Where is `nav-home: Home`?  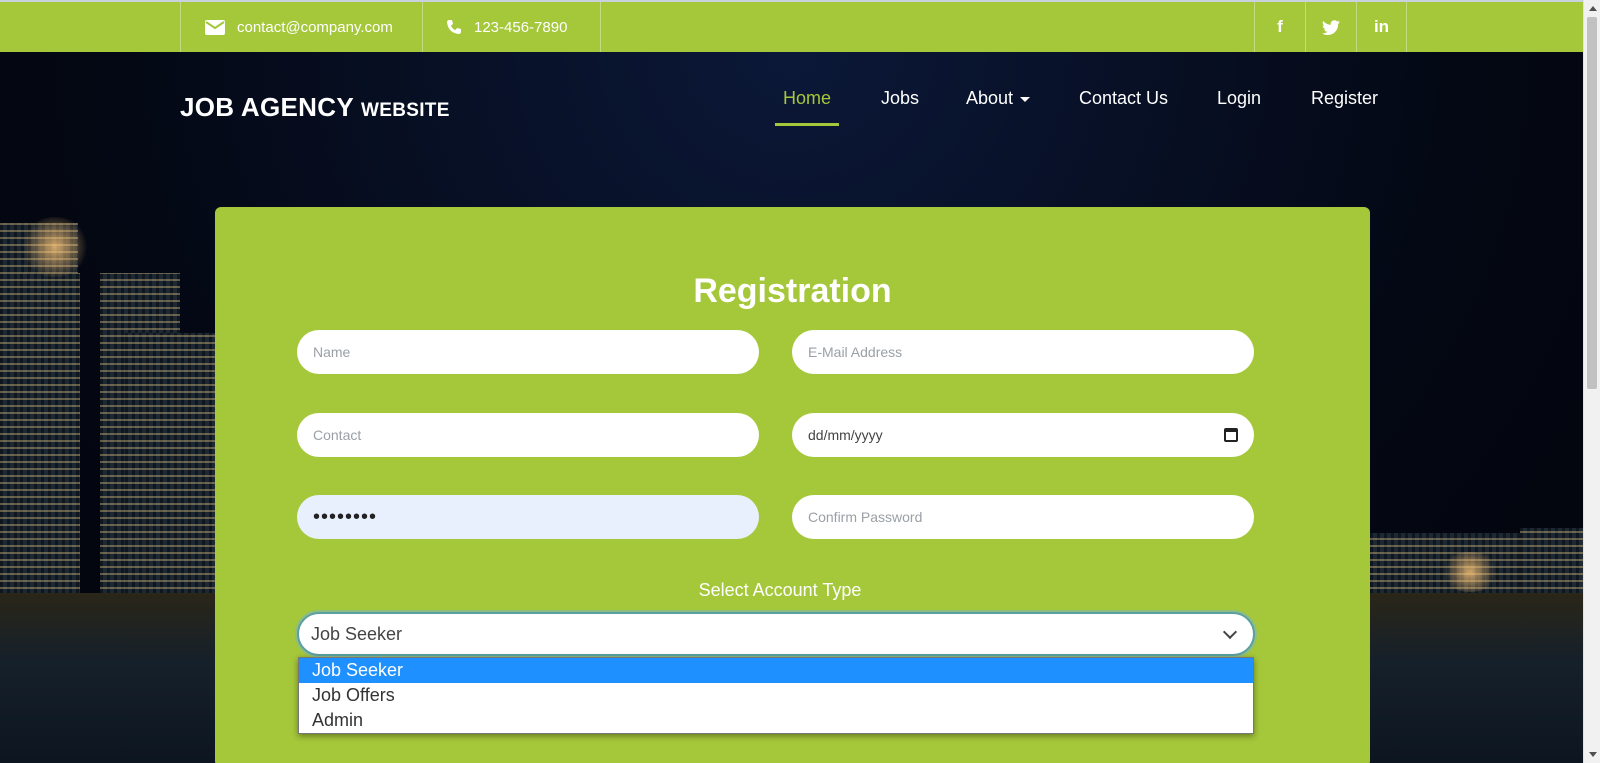 nav-home: Home is located at coordinates (807, 107).